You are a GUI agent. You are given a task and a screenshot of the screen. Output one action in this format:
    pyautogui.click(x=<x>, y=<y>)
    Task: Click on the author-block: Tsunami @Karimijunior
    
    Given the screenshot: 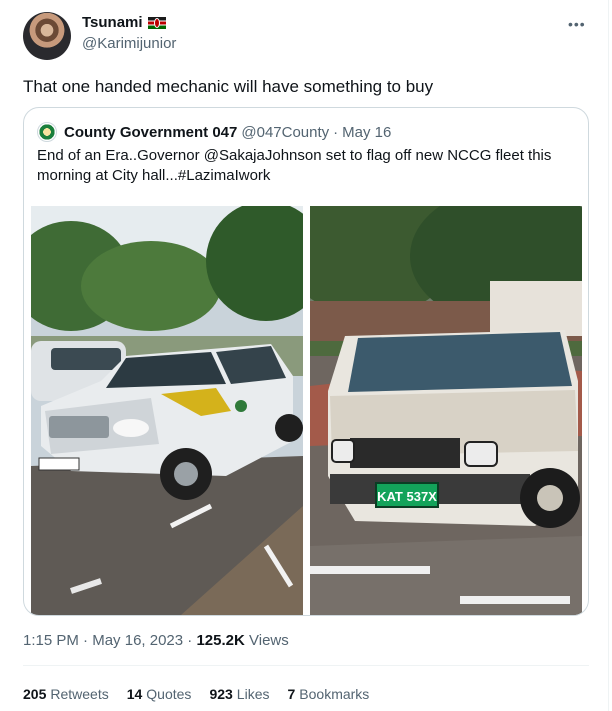 What is the action you would take?
    pyautogui.click(x=129, y=33)
    